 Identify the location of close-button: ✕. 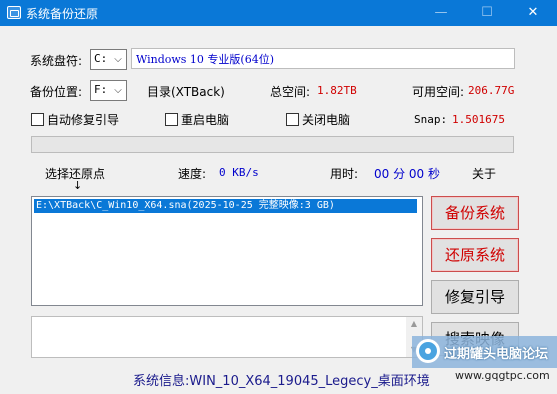
(533, 13).